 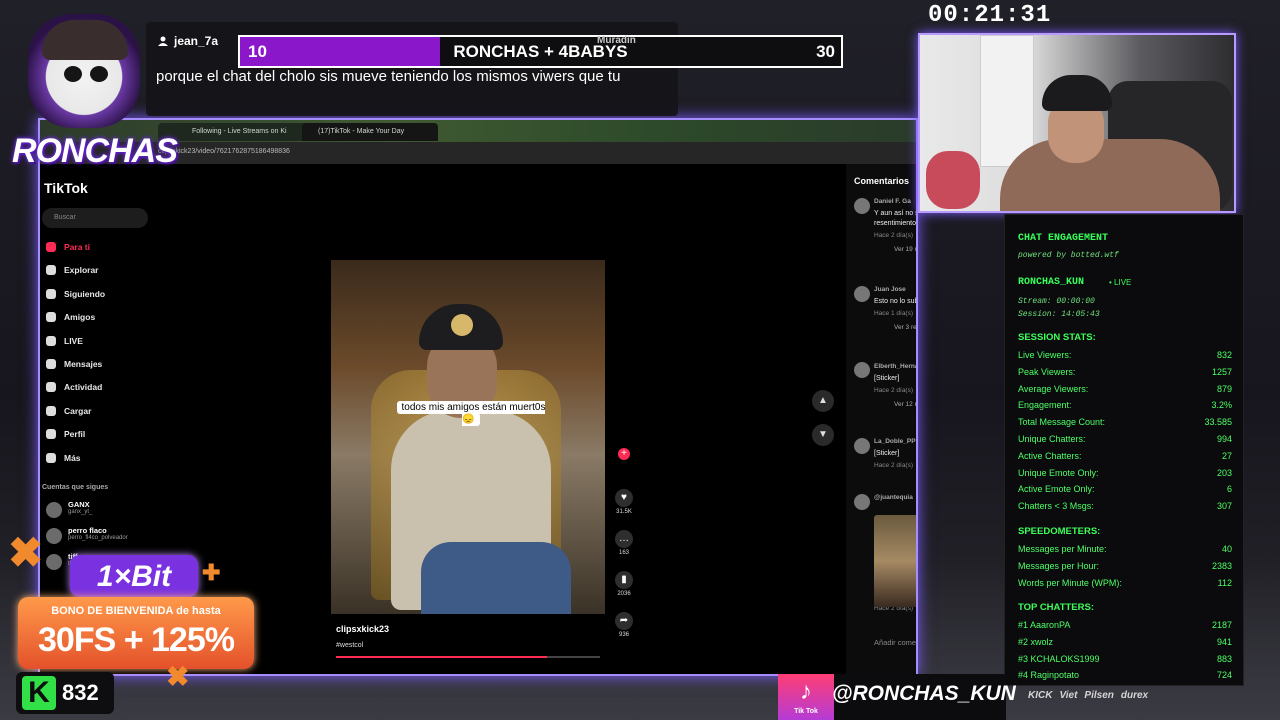 I want to click on heart-icon: ♥, so click(x=624, y=498).